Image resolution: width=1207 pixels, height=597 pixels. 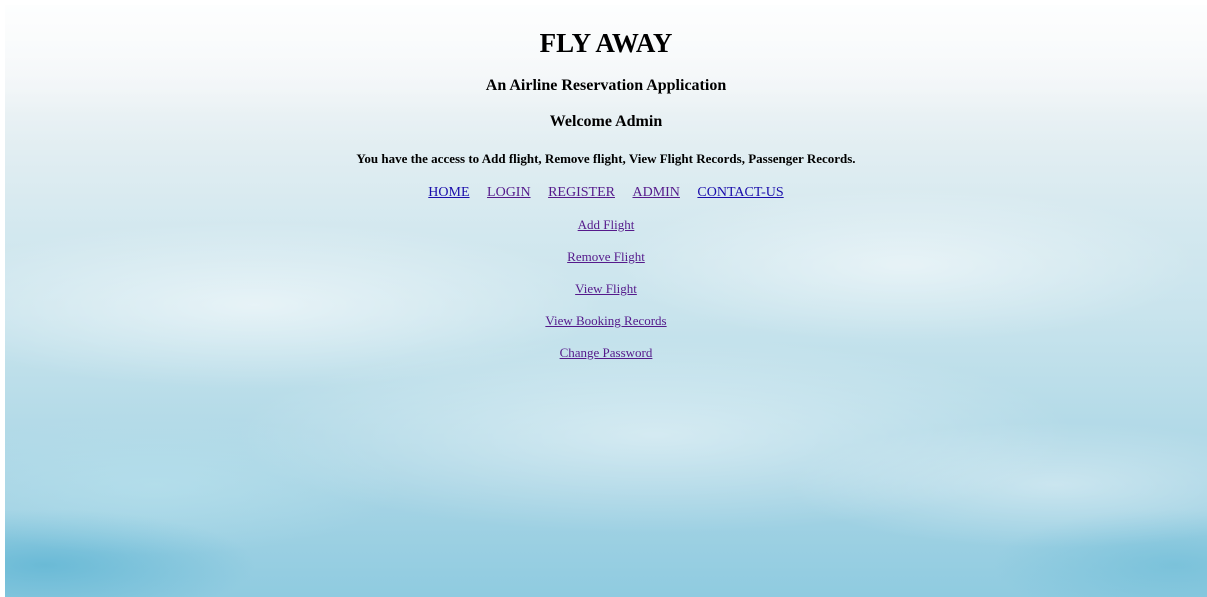 What do you see at coordinates (606, 360) in the screenshot?
I see `change-password-link: Change Password` at bounding box center [606, 360].